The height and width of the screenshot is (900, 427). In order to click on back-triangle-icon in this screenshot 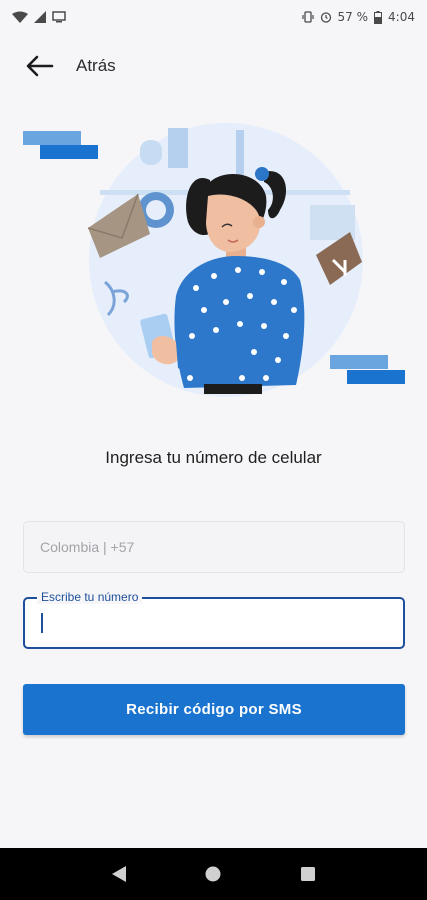, I will do `click(119, 874)`.